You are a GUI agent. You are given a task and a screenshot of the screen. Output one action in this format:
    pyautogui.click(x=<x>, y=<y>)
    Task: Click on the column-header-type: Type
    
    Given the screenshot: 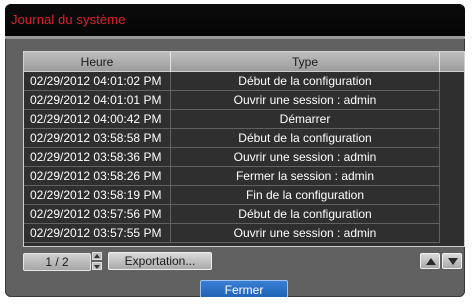 What is the action you would take?
    pyautogui.click(x=305, y=62)
    